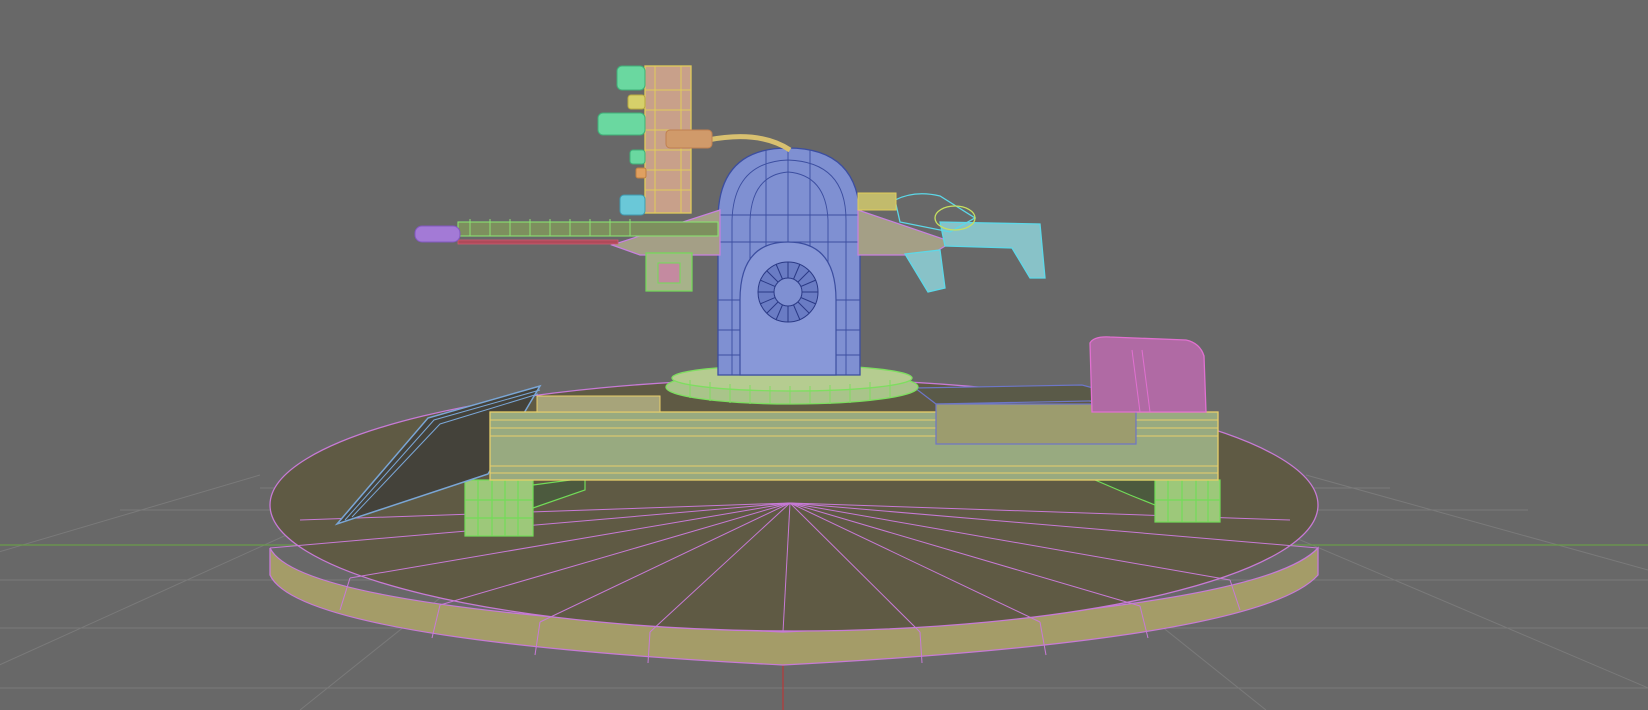 The height and width of the screenshot is (710, 1648). What do you see at coordinates (622, 140) in the screenshot?
I see `knobs` at bounding box center [622, 140].